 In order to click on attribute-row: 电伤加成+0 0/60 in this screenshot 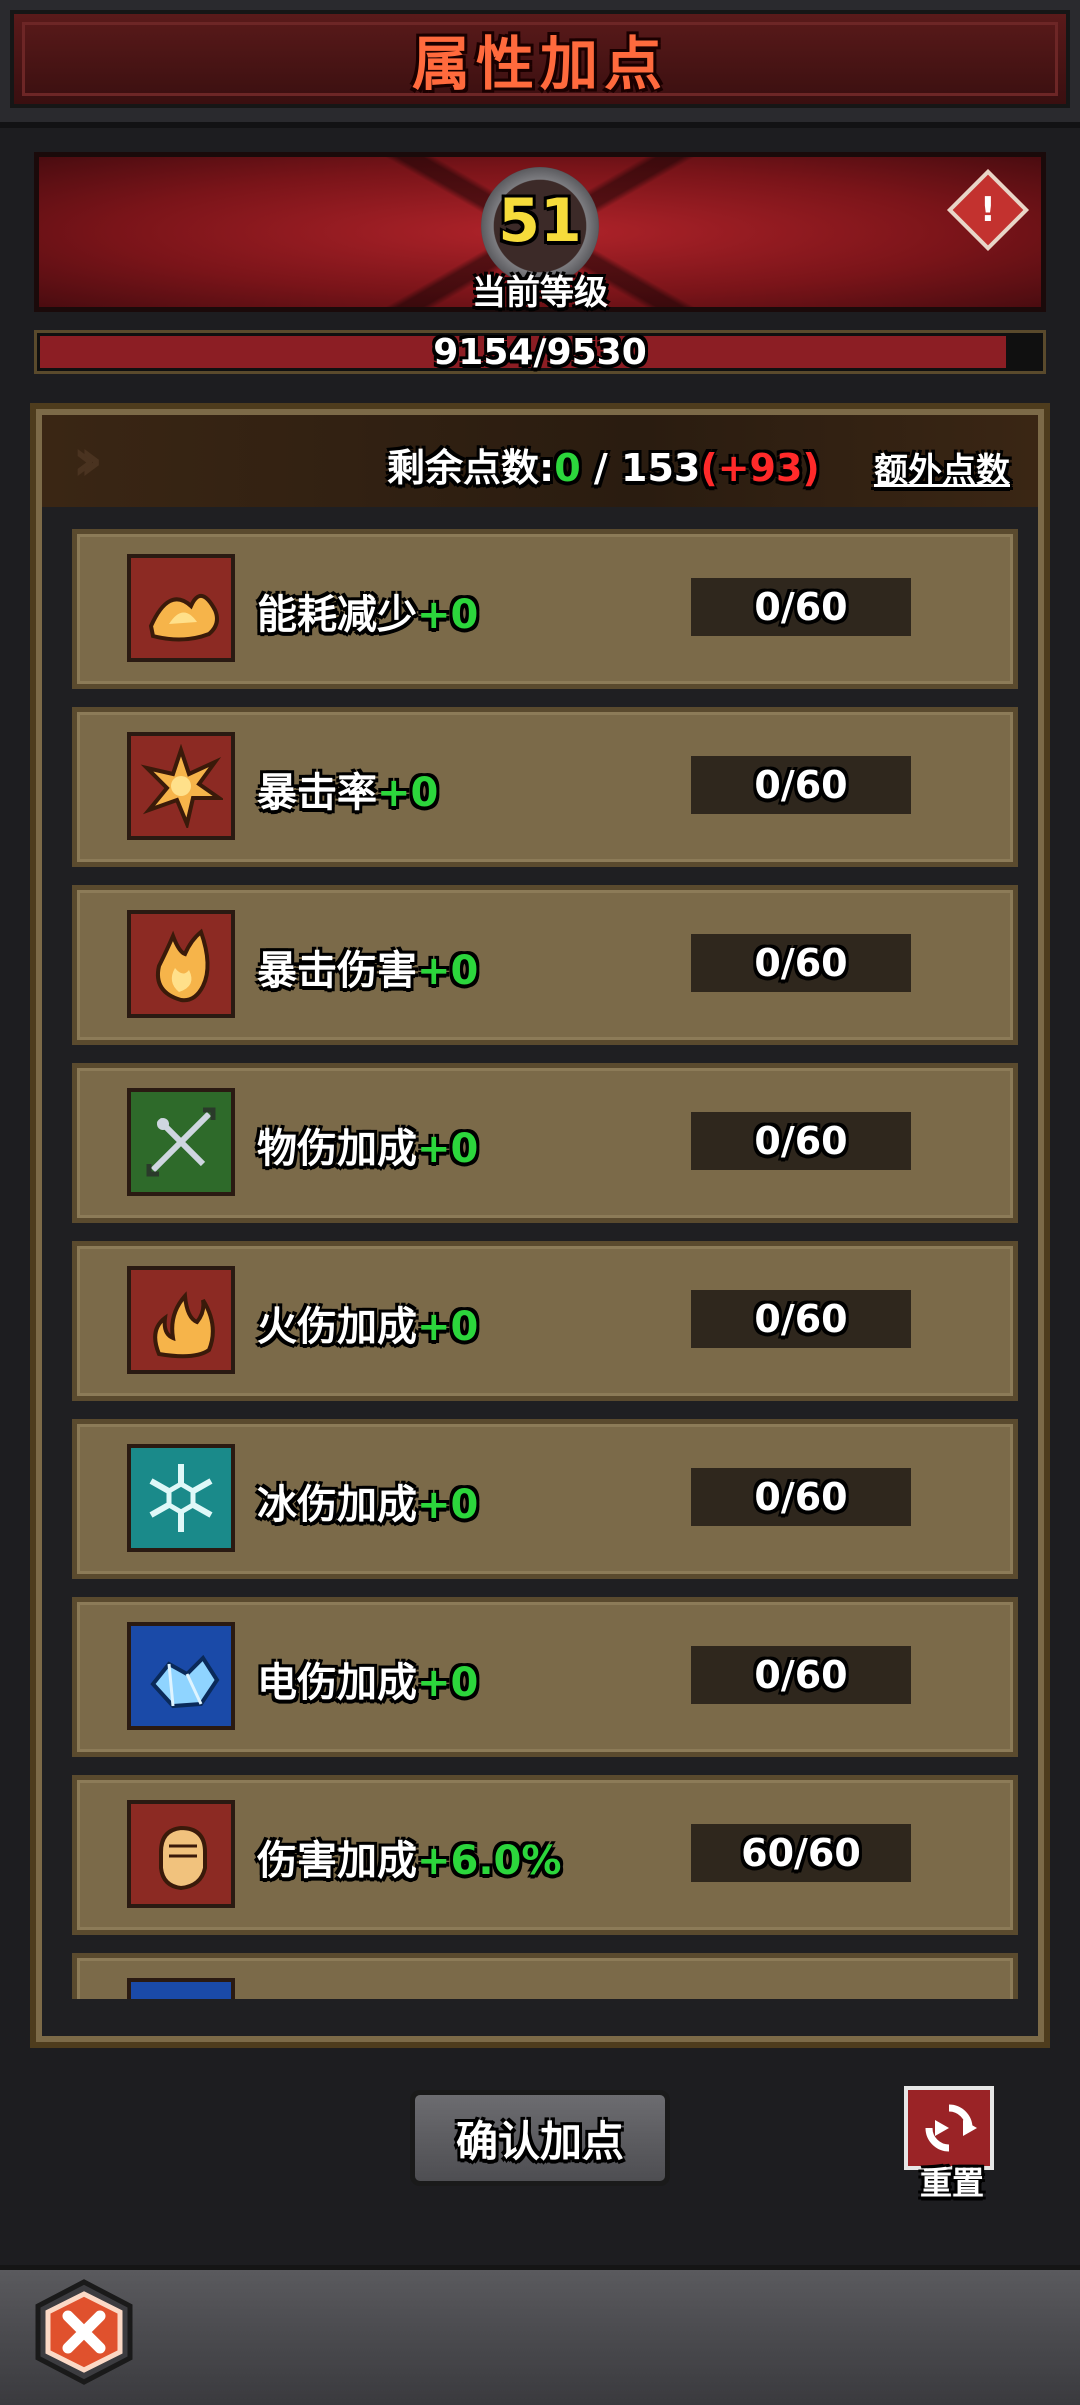, I will do `click(545, 1677)`.